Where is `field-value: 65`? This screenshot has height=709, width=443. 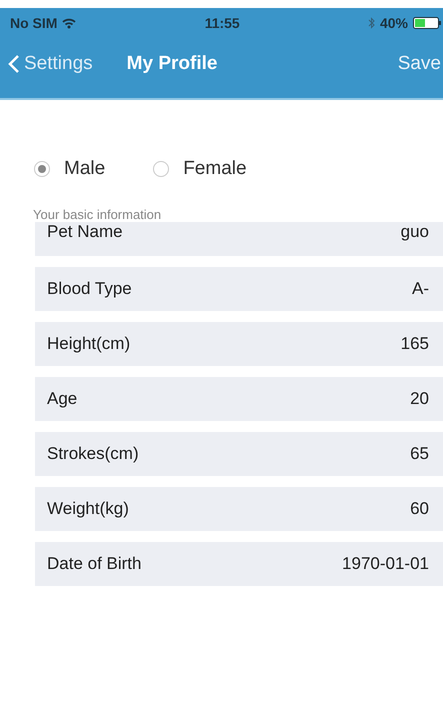
field-value: 65 is located at coordinates (419, 454).